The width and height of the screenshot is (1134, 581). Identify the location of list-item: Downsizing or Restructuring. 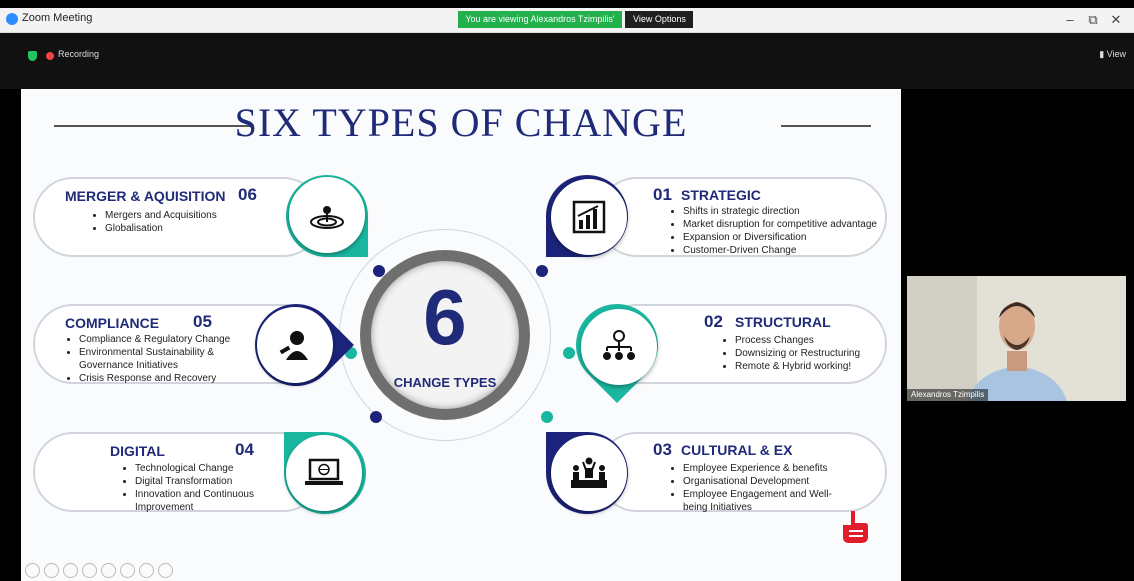
(797, 353).